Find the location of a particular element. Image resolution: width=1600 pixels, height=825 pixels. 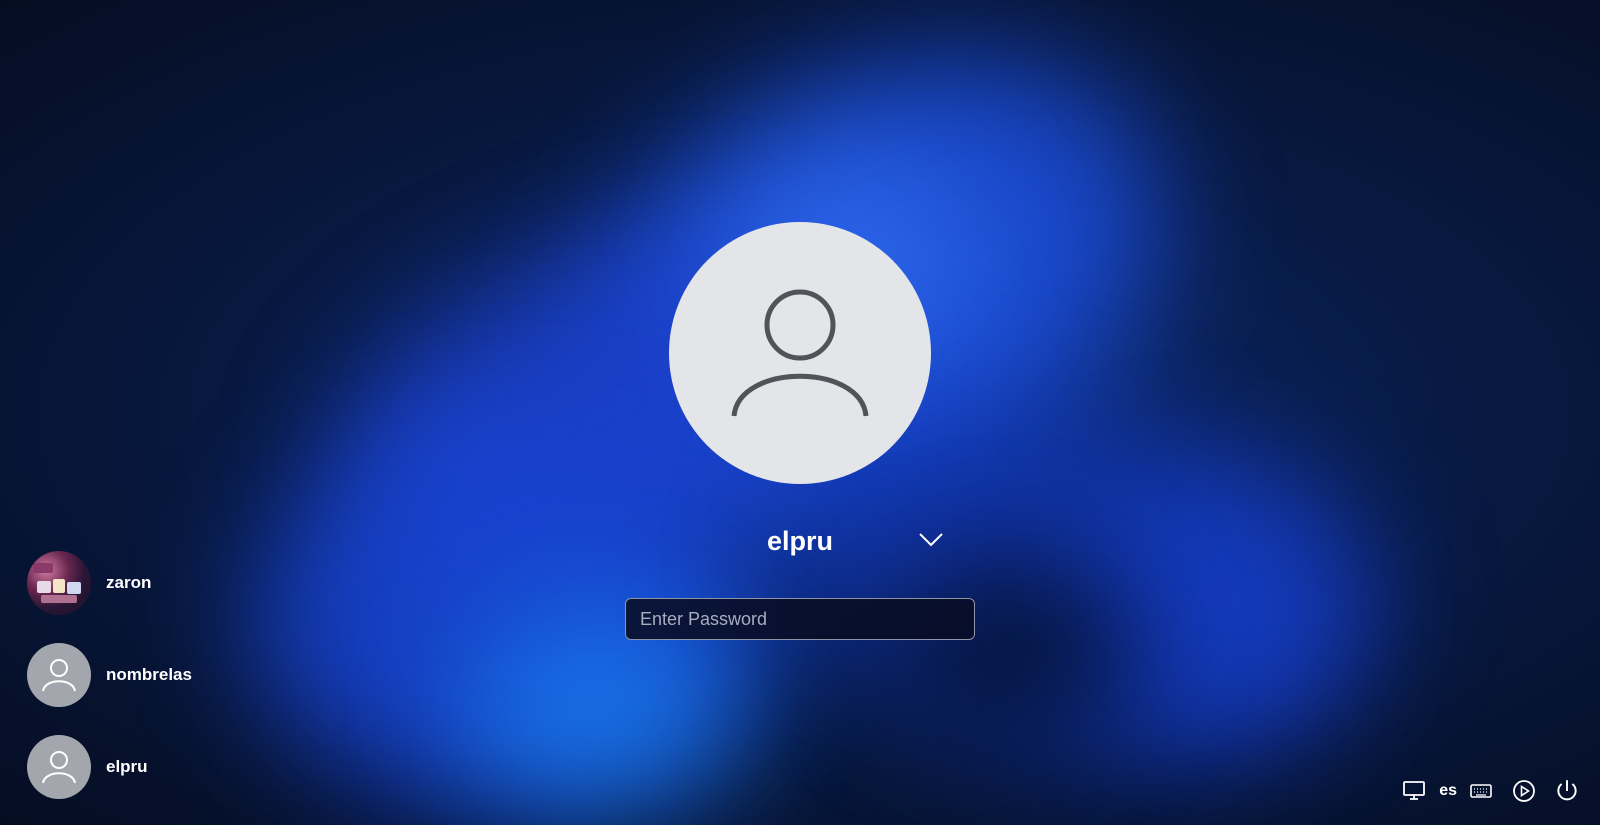

selected-user-row: elpru is located at coordinates (800, 541).